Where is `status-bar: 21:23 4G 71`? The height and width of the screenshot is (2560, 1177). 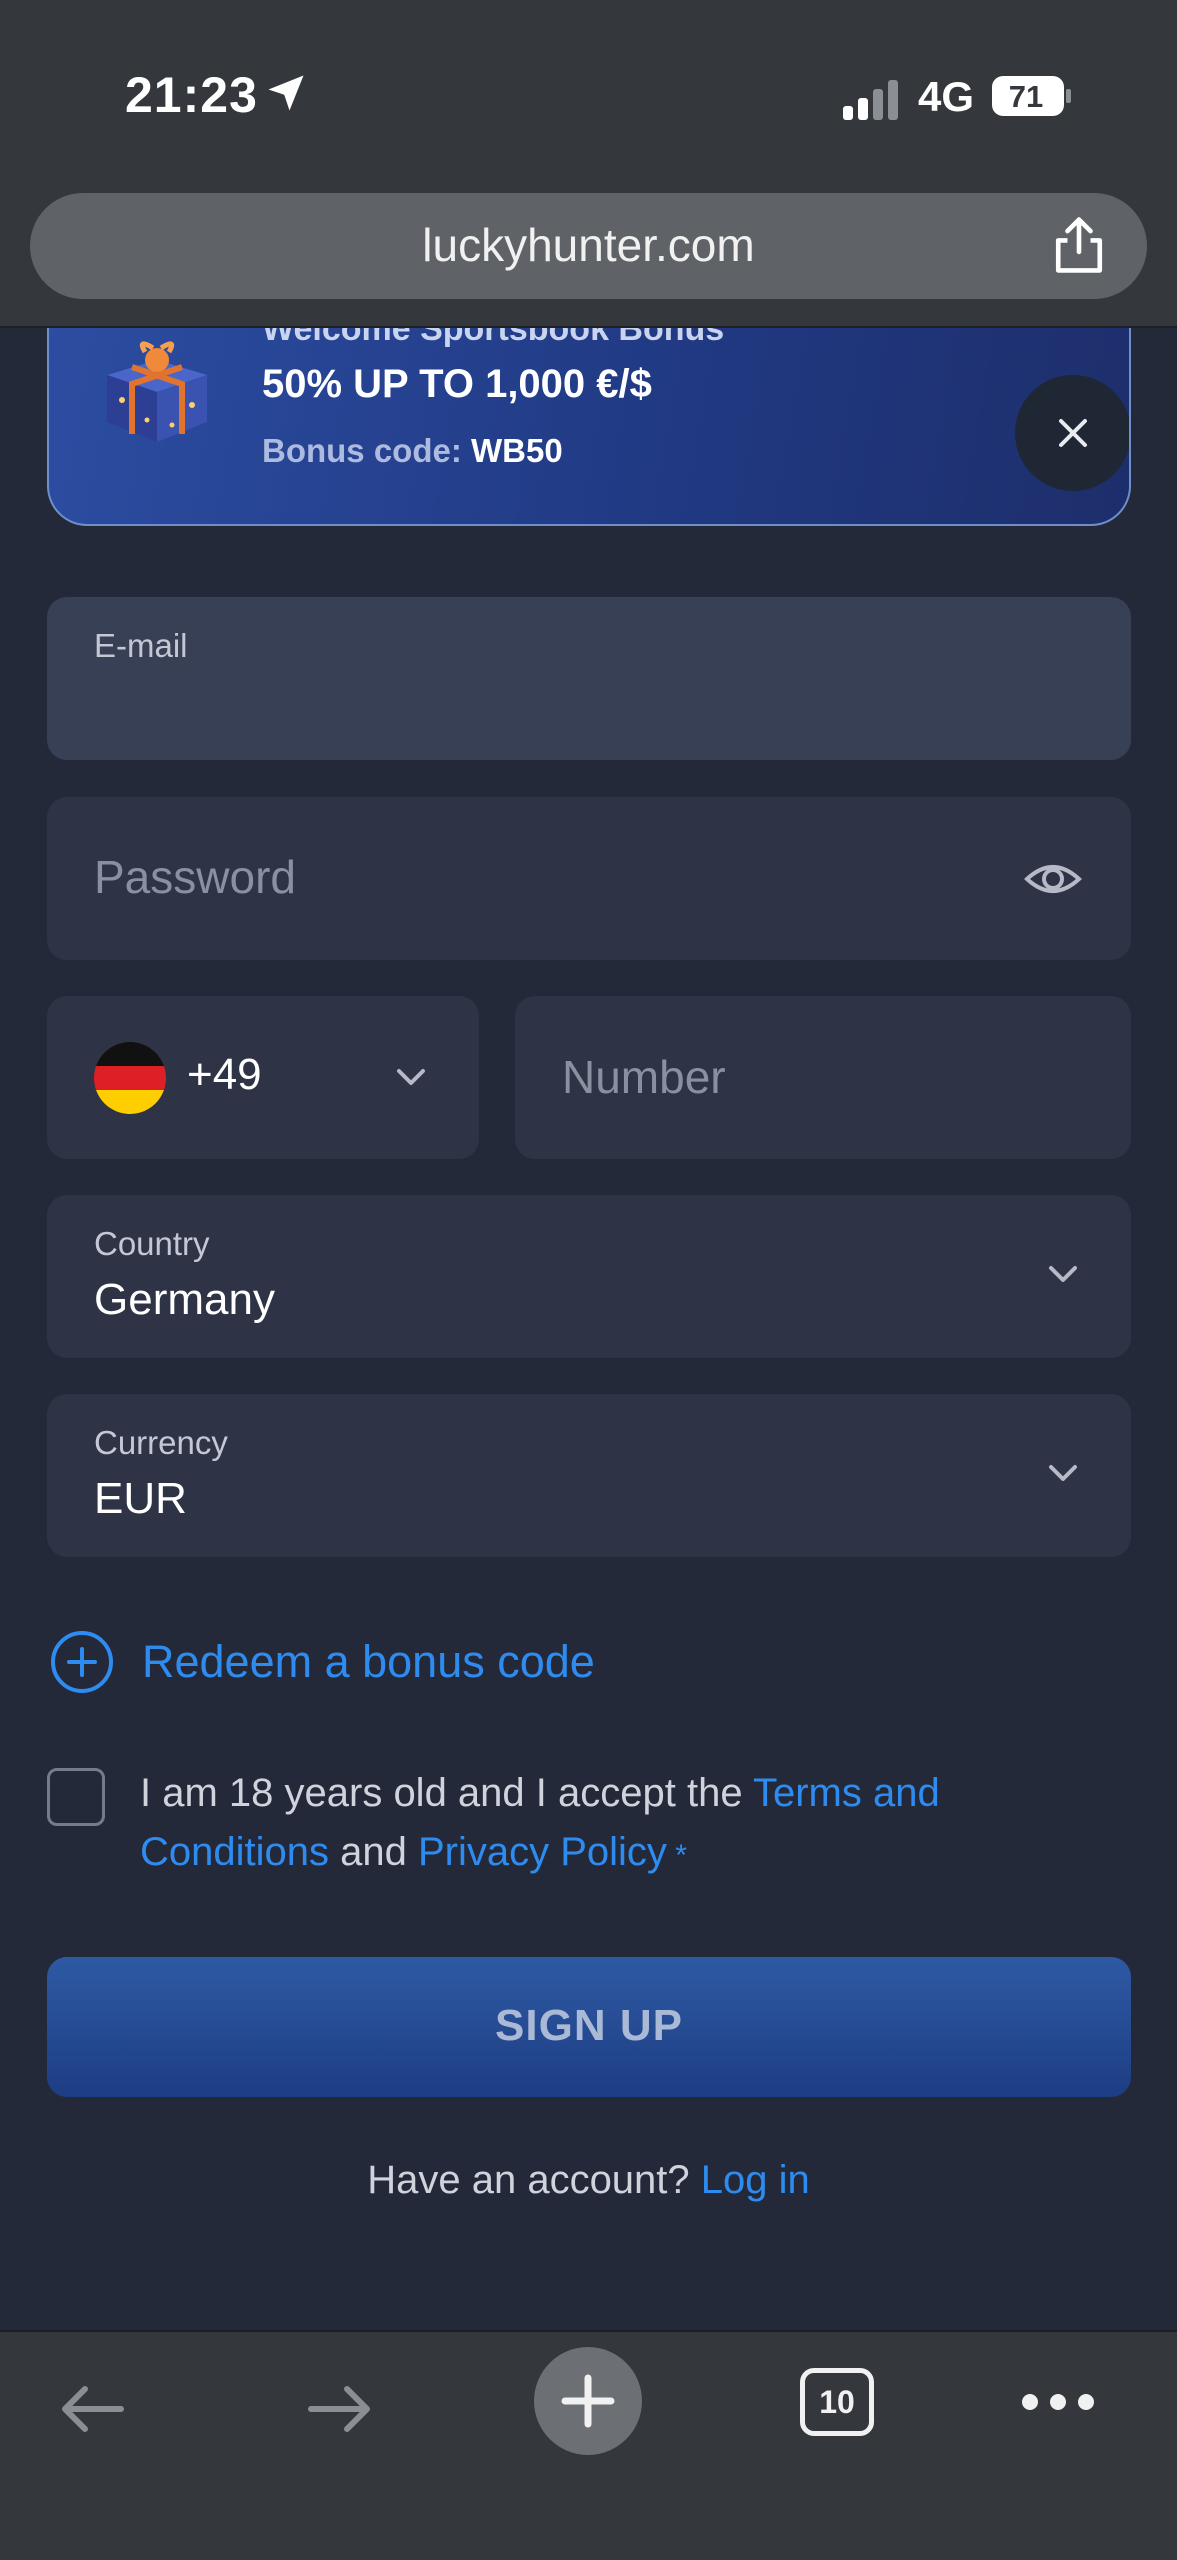
status-bar: 21:23 4G 71 is located at coordinates (588, 95).